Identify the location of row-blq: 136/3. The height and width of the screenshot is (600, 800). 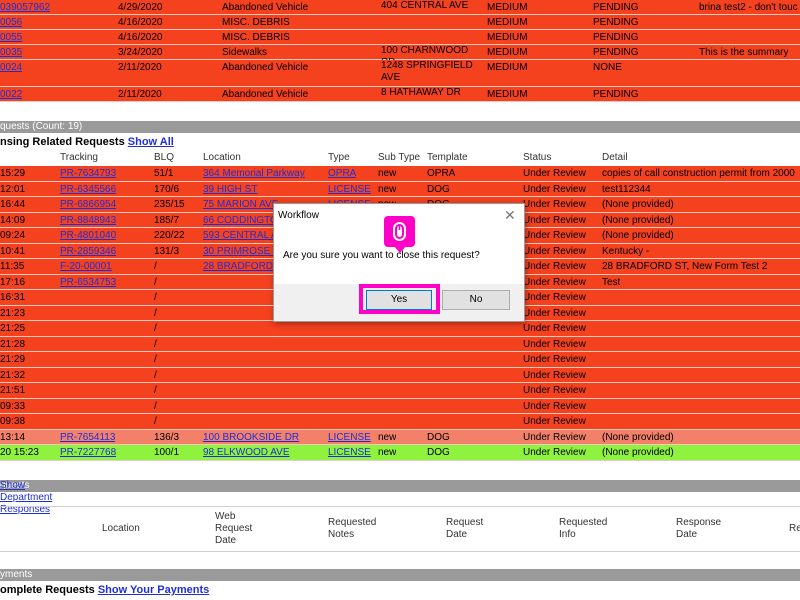
(167, 437).